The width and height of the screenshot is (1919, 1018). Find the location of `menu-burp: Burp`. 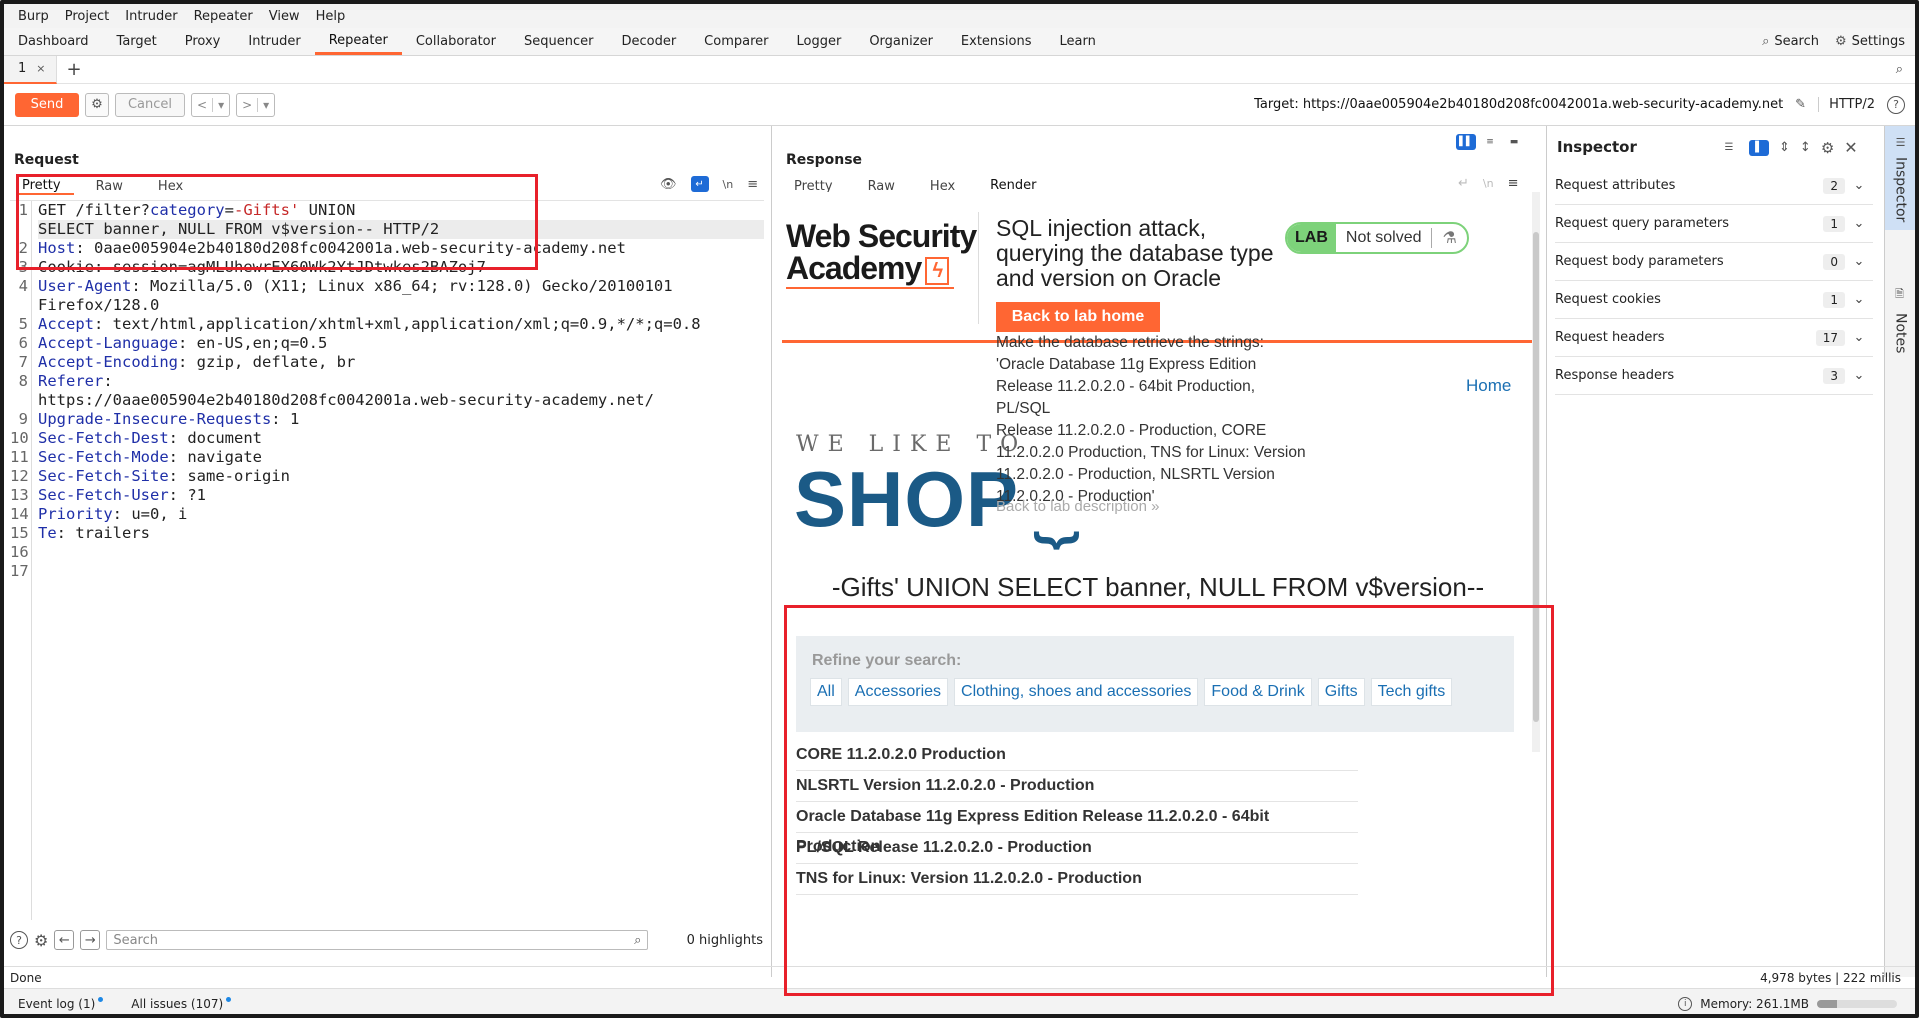

menu-burp: Burp is located at coordinates (33, 16).